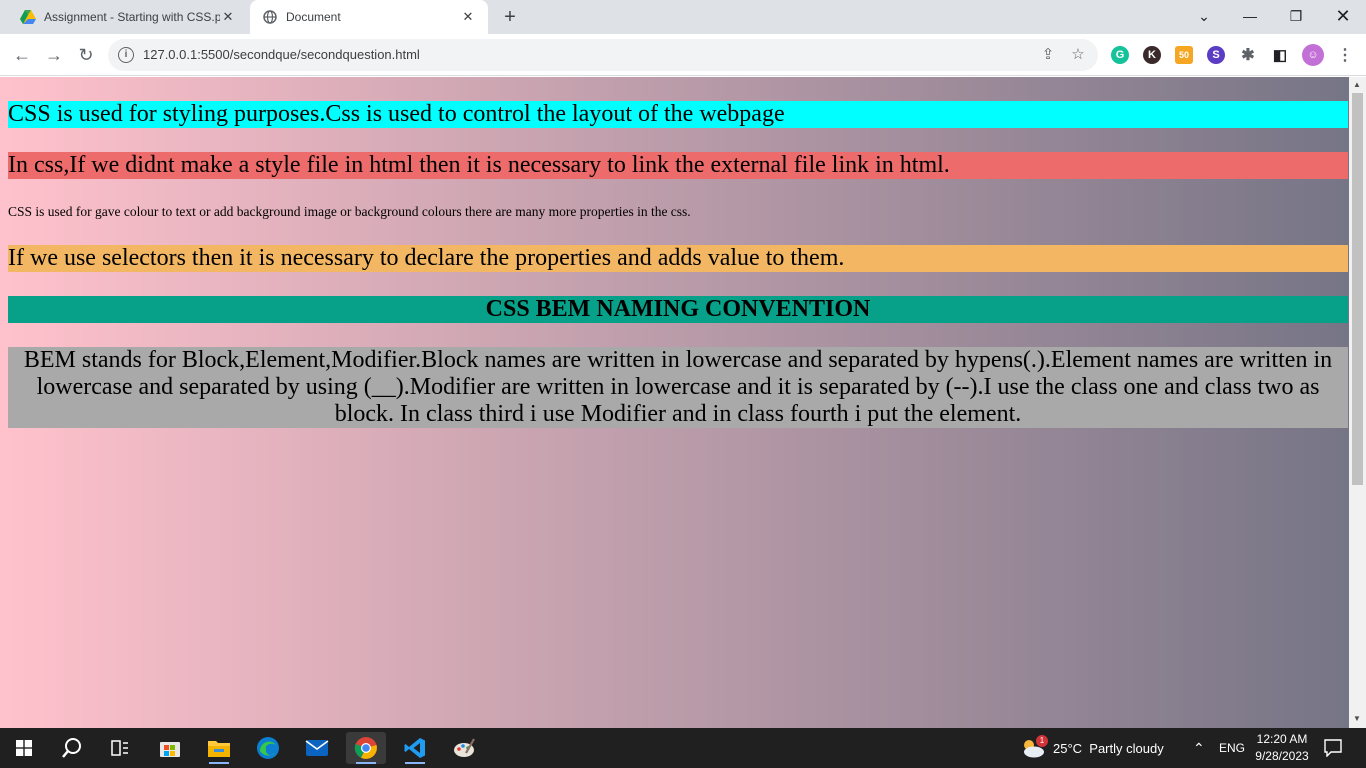  Describe the element at coordinates (1248, 55) in the screenshot. I see `puzzle-icon: ✱` at that location.